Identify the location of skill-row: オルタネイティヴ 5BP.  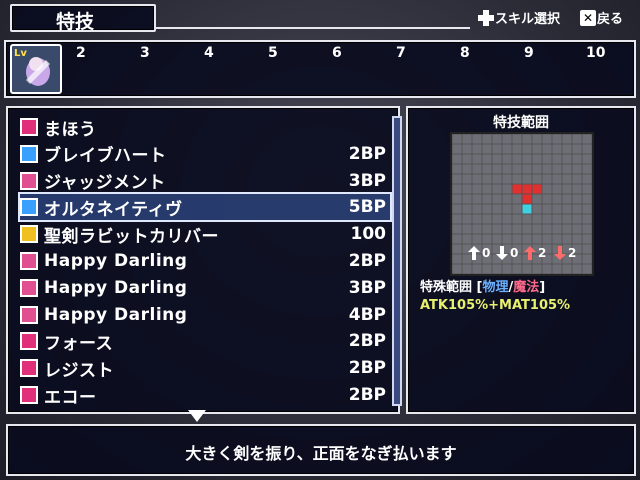
(205, 207).